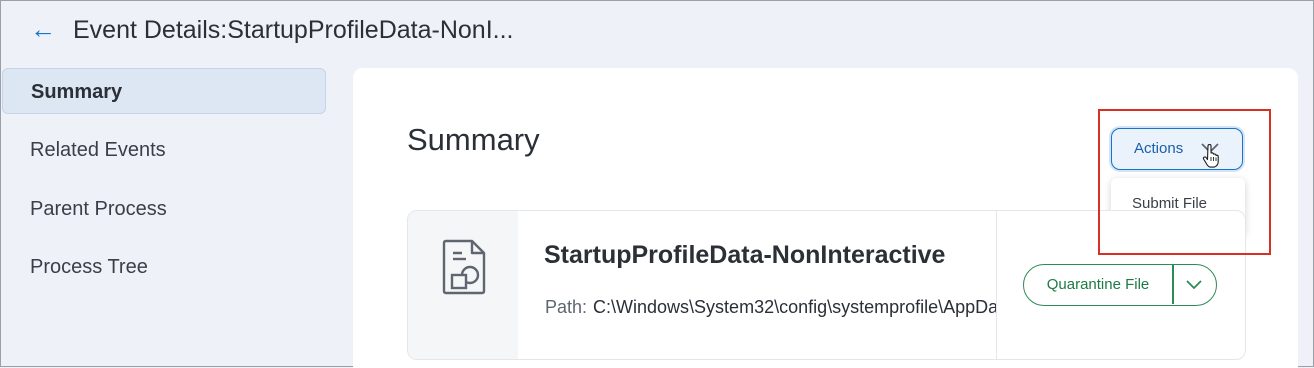  What do you see at coordinates (996, 285) in the screenshot?
I see `card-divider` at bounding box center [996, 285].